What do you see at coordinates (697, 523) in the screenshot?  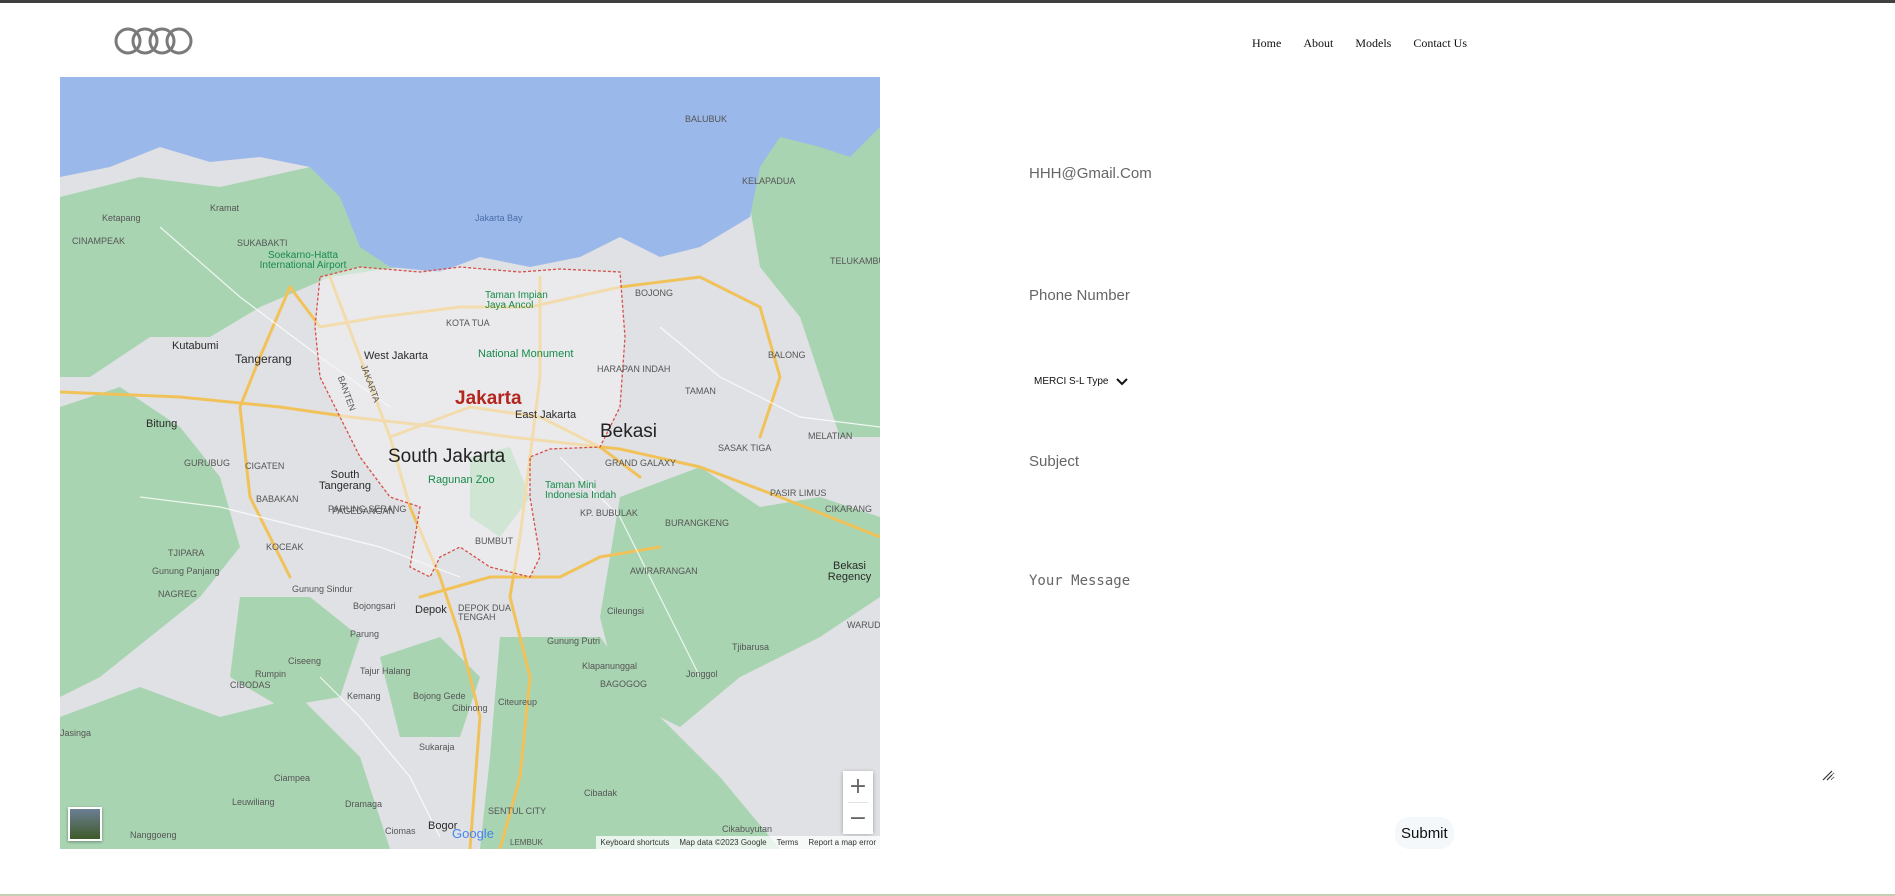 I see `map-label-s15: BURANGKENG` at bounding box center [697, 523].